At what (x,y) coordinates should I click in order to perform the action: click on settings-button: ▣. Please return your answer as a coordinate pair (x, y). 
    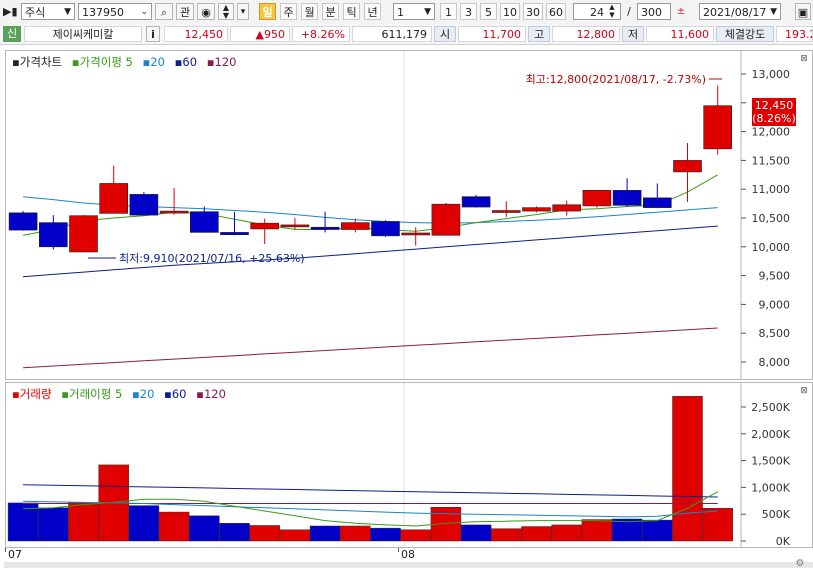
    Looking at the image, I should click on (803, 11).